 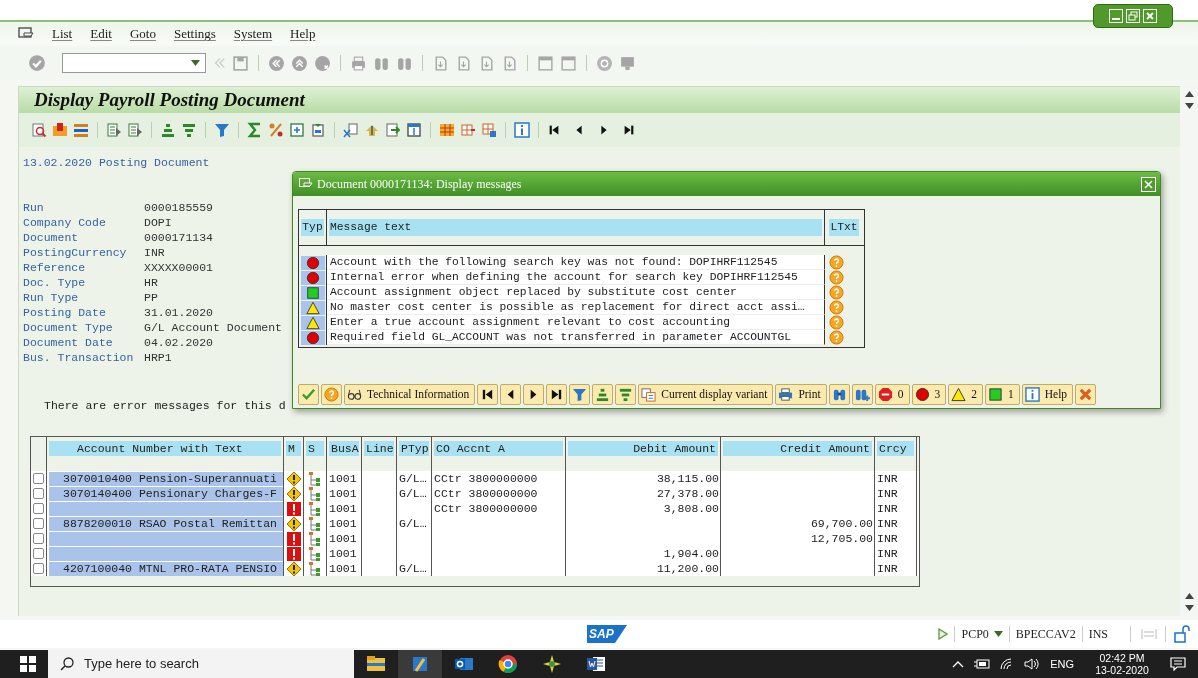 I want to click on sort-ascending-icon, so click(x=168, y=130).